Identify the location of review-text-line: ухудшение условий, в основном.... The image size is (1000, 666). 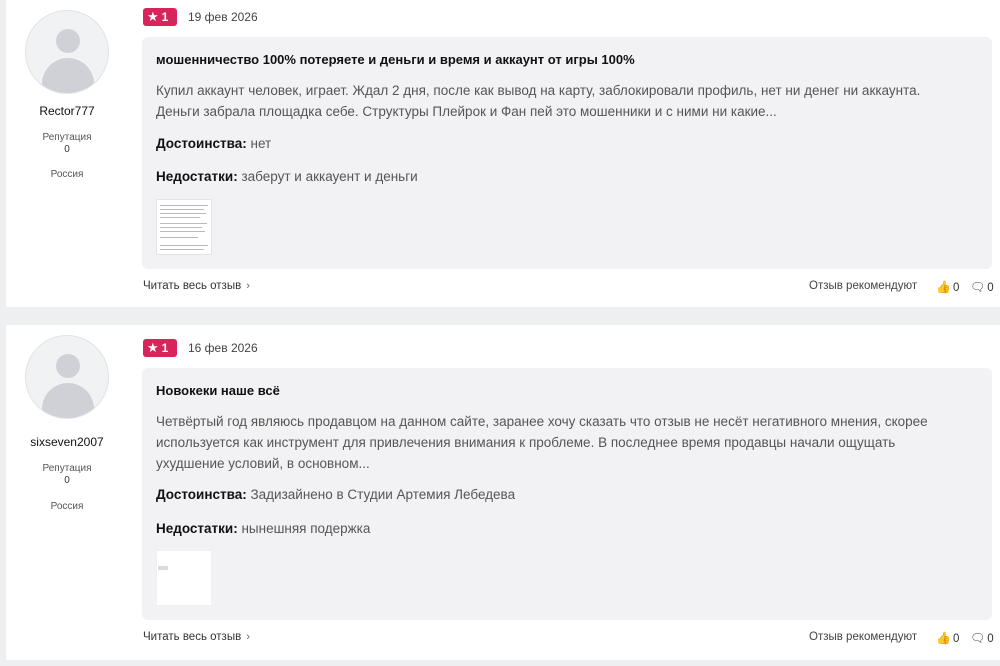
(263, 463).